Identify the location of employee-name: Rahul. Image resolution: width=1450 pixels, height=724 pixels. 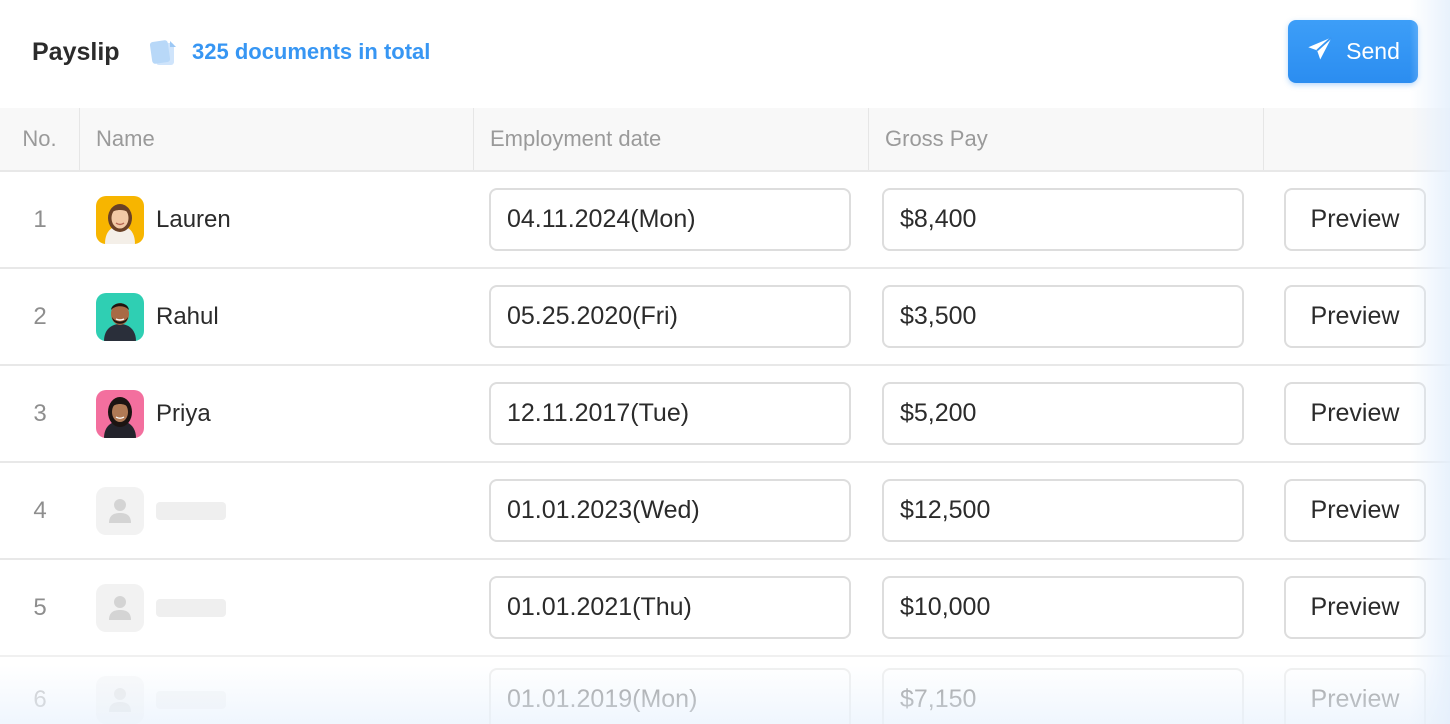
(187, 316).